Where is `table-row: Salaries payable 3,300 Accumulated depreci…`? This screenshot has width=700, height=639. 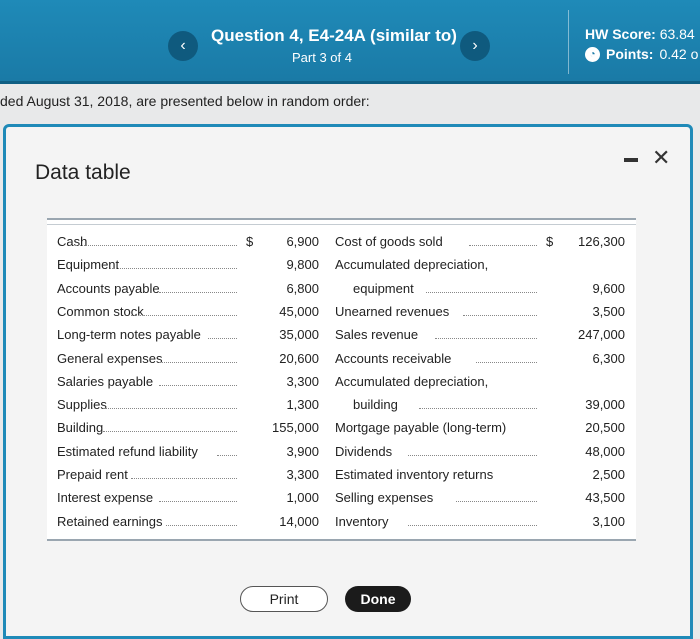 table-row: Salaries payable 3,300 Accumulated depreci… is located at coordinates (341, 385).